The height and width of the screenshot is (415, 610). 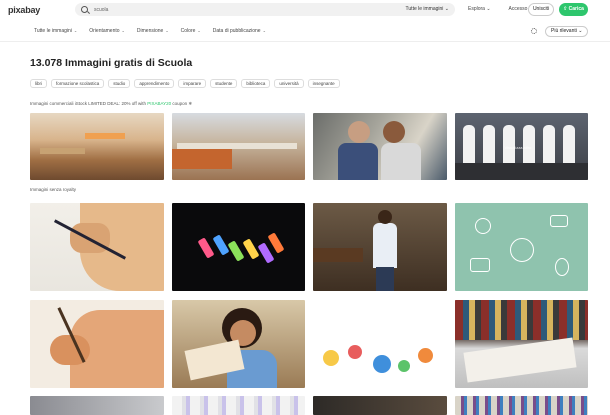 What do you see at coordinates (78, 83) in the screenshot?
I see `tag-chip: formazione scolastica` at bounding box center [78, 83].